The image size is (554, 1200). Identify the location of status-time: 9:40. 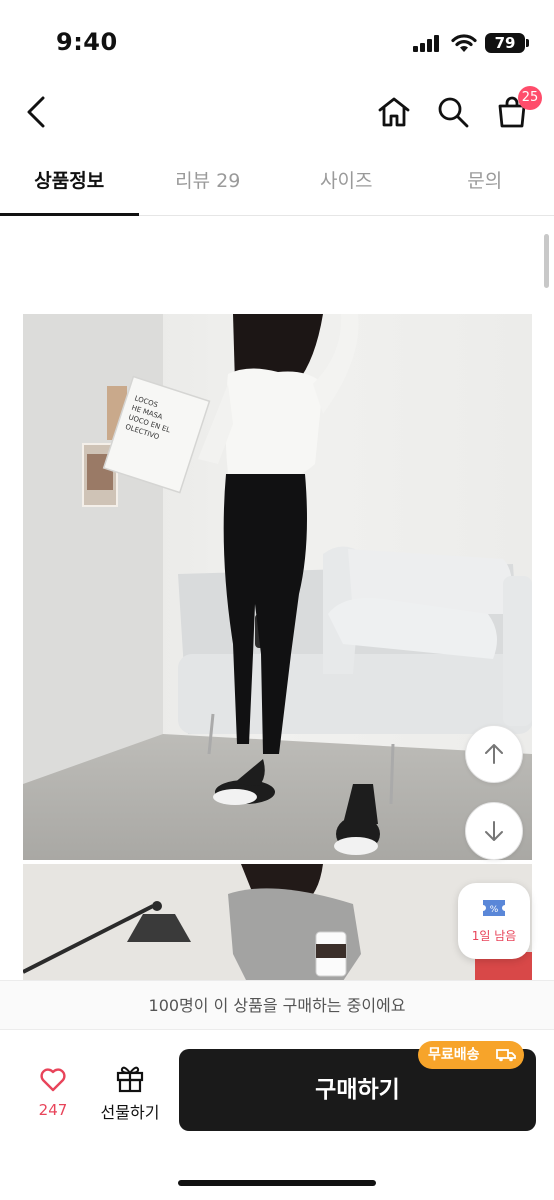
(87, 42).